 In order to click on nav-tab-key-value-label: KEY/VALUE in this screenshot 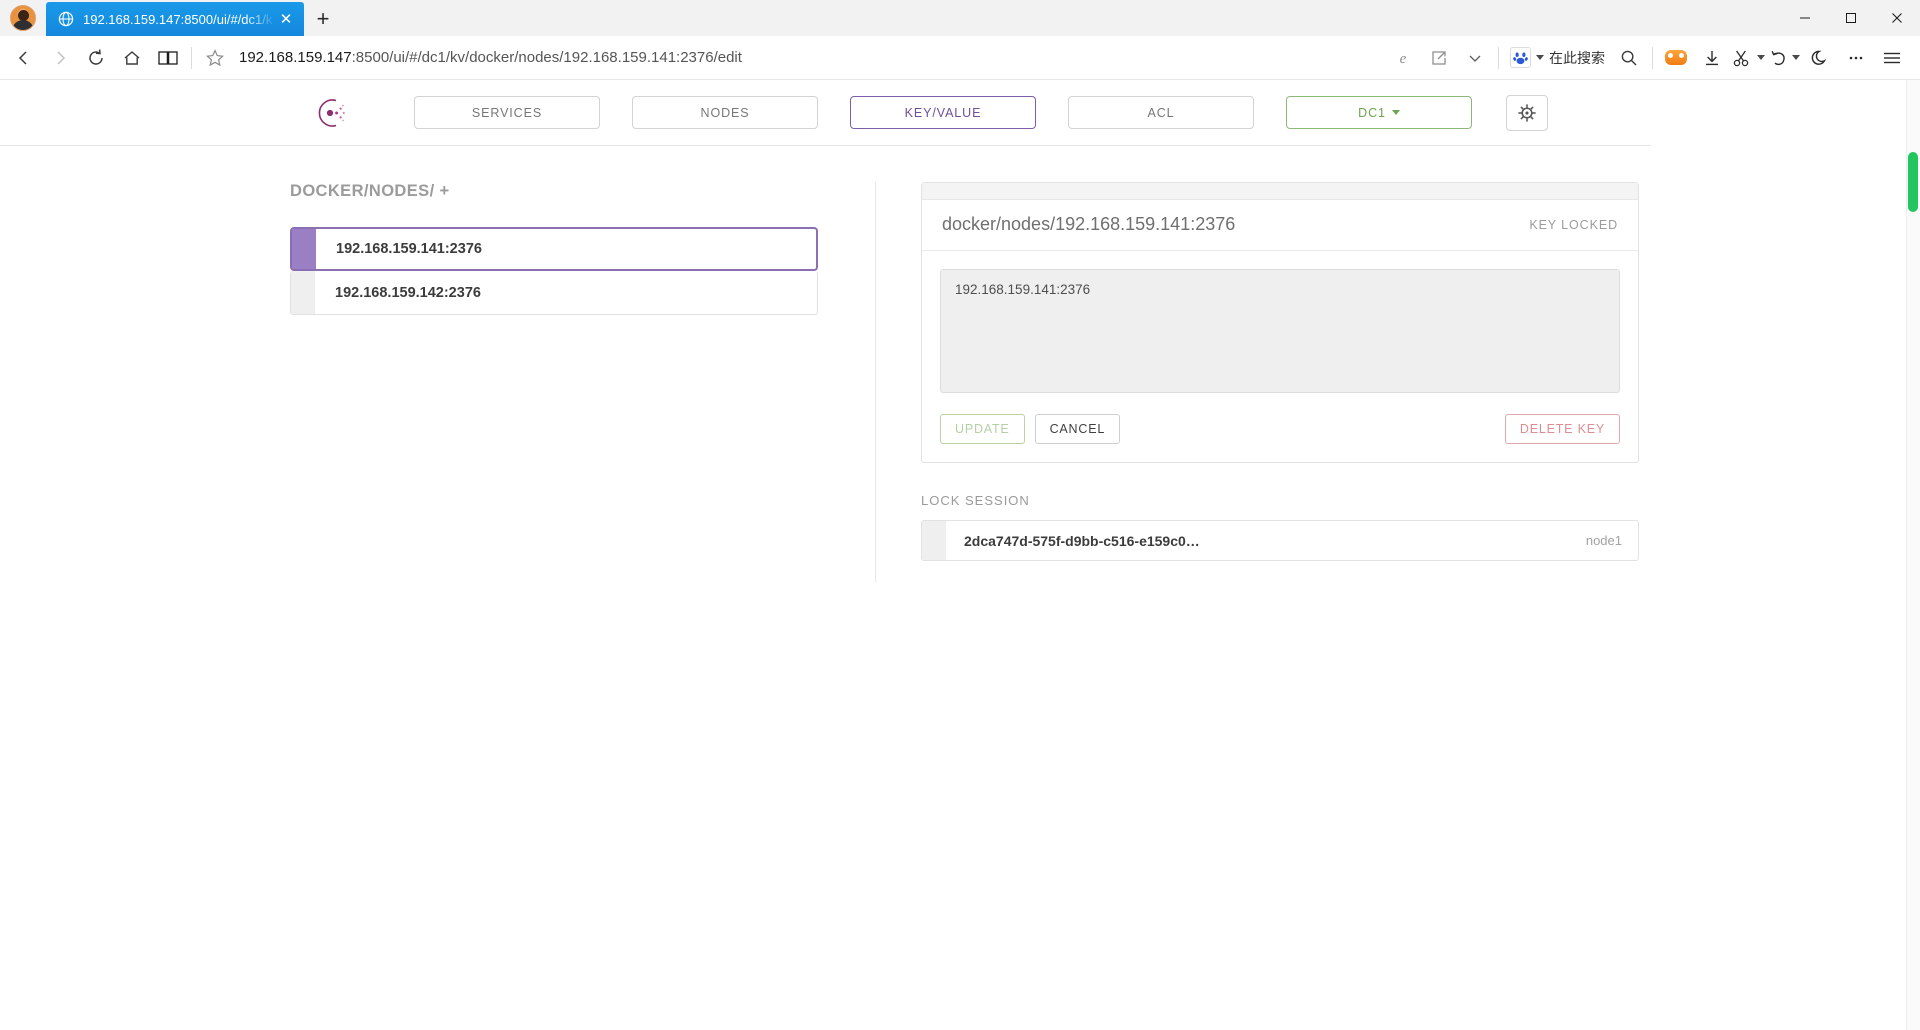, I will do `click(943, 112)`.